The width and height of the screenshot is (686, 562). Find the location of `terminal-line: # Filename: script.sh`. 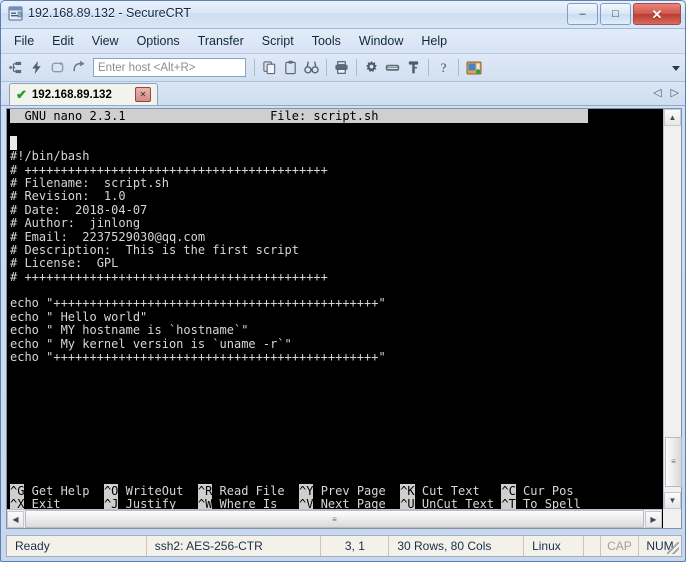

terminal-line: # Filename: script.sh is located at coordinates (336, 183).